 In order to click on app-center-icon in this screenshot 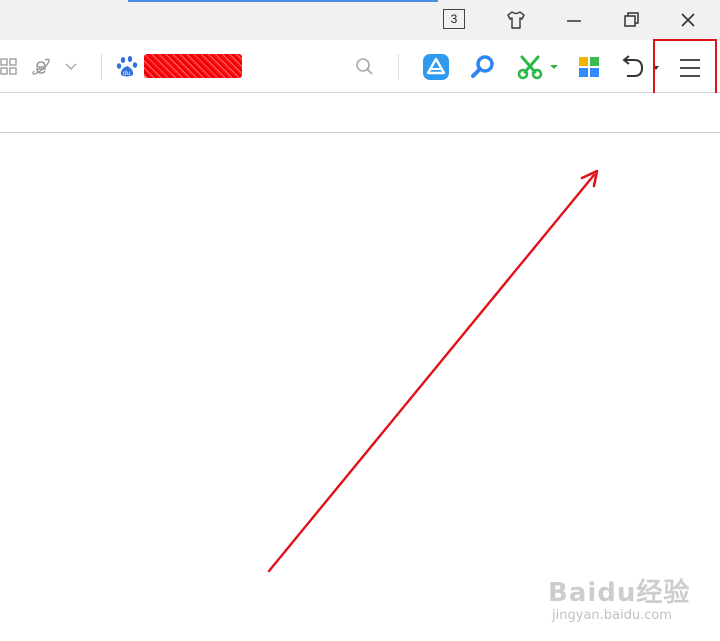, I will do `click(589, 67)`.